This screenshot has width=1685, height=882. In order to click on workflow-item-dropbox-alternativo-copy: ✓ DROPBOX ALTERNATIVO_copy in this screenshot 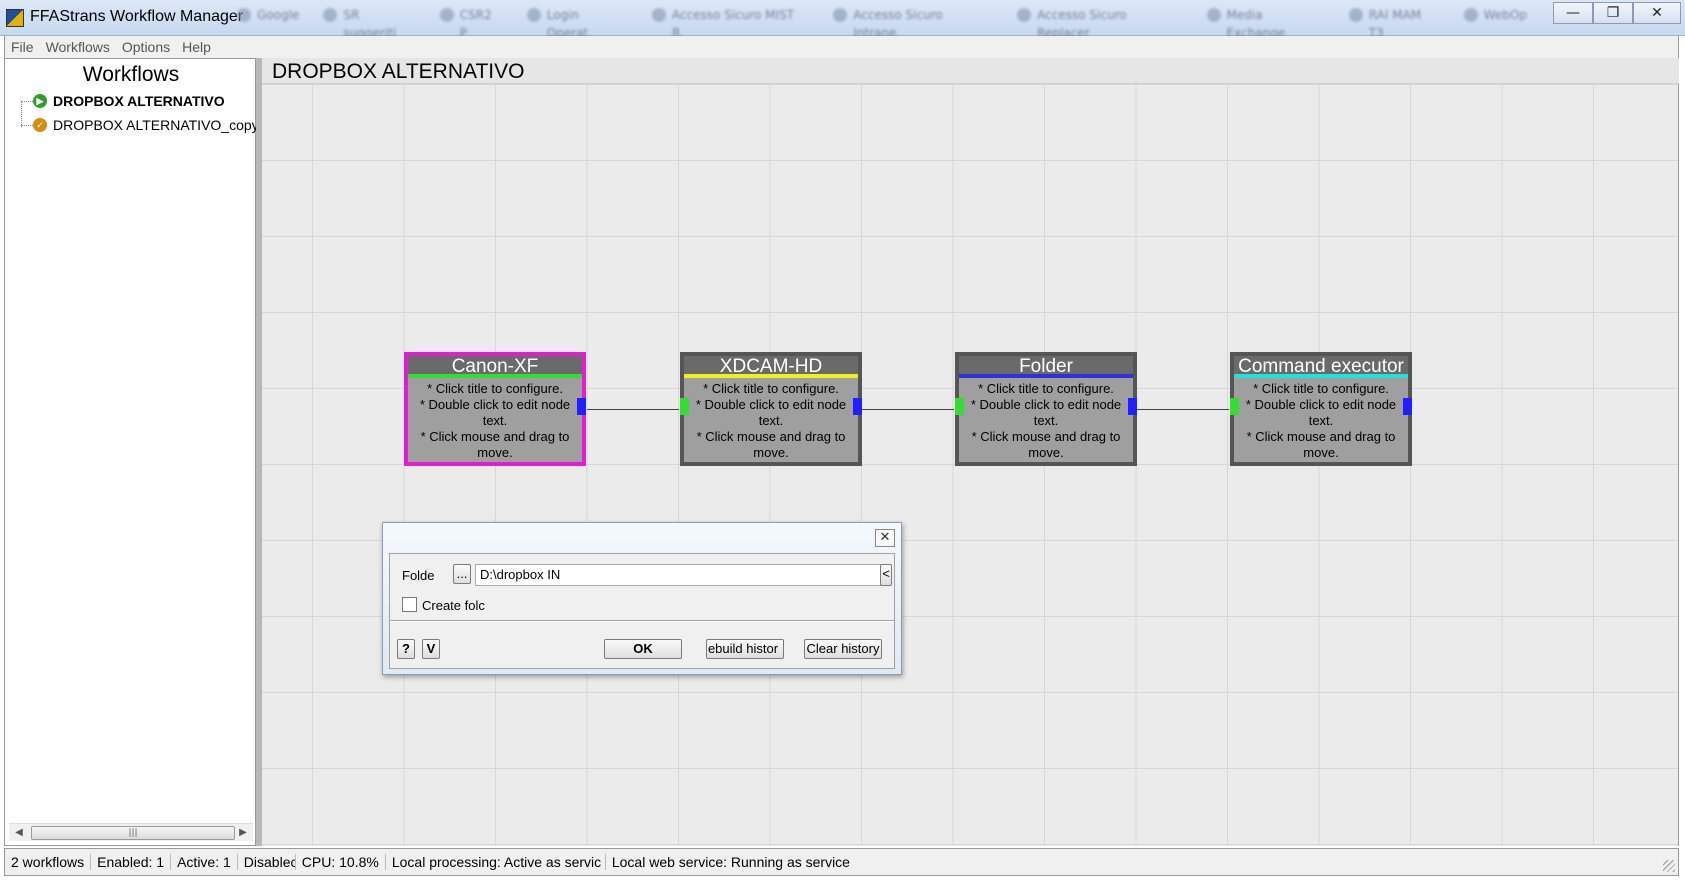, I will do `click(139, 125)`.